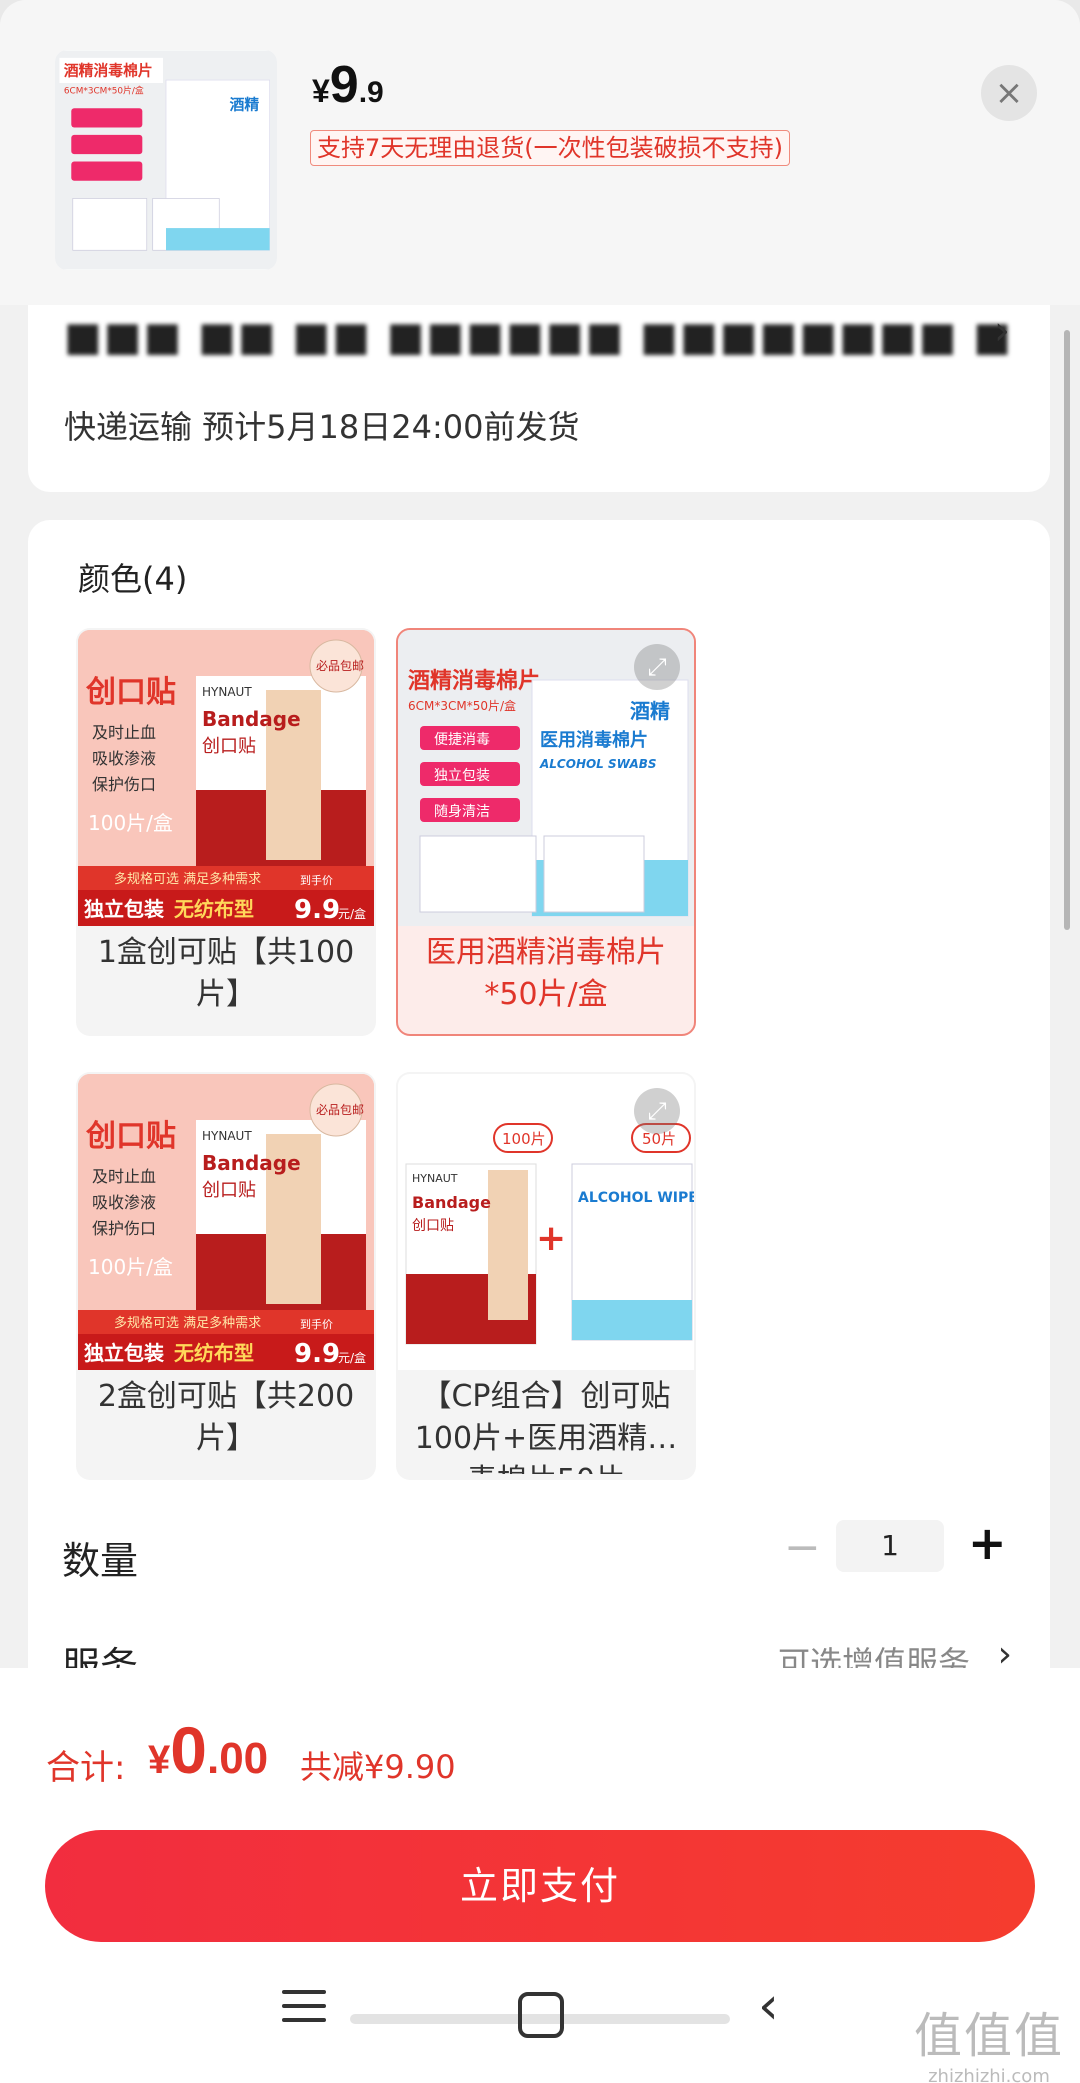 Image resolution: width=1080 pixels, height=2083 pixels. I want to click on svg-text: 随身清洁, so click(462, 812).